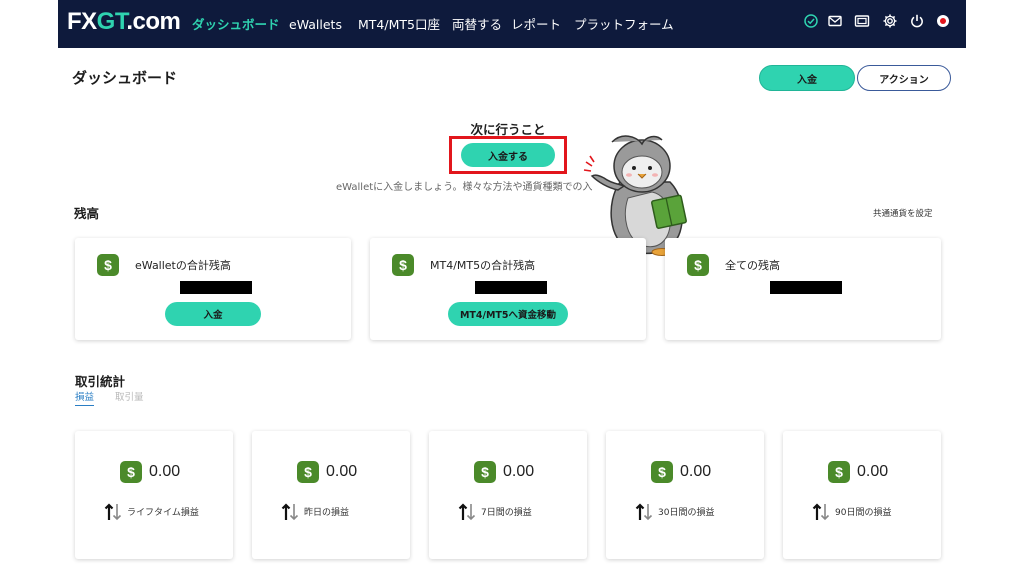  Describe the element at coordinates (100, 381) in the screenshot. I see `stats-section-title: 取引統計` at that location.